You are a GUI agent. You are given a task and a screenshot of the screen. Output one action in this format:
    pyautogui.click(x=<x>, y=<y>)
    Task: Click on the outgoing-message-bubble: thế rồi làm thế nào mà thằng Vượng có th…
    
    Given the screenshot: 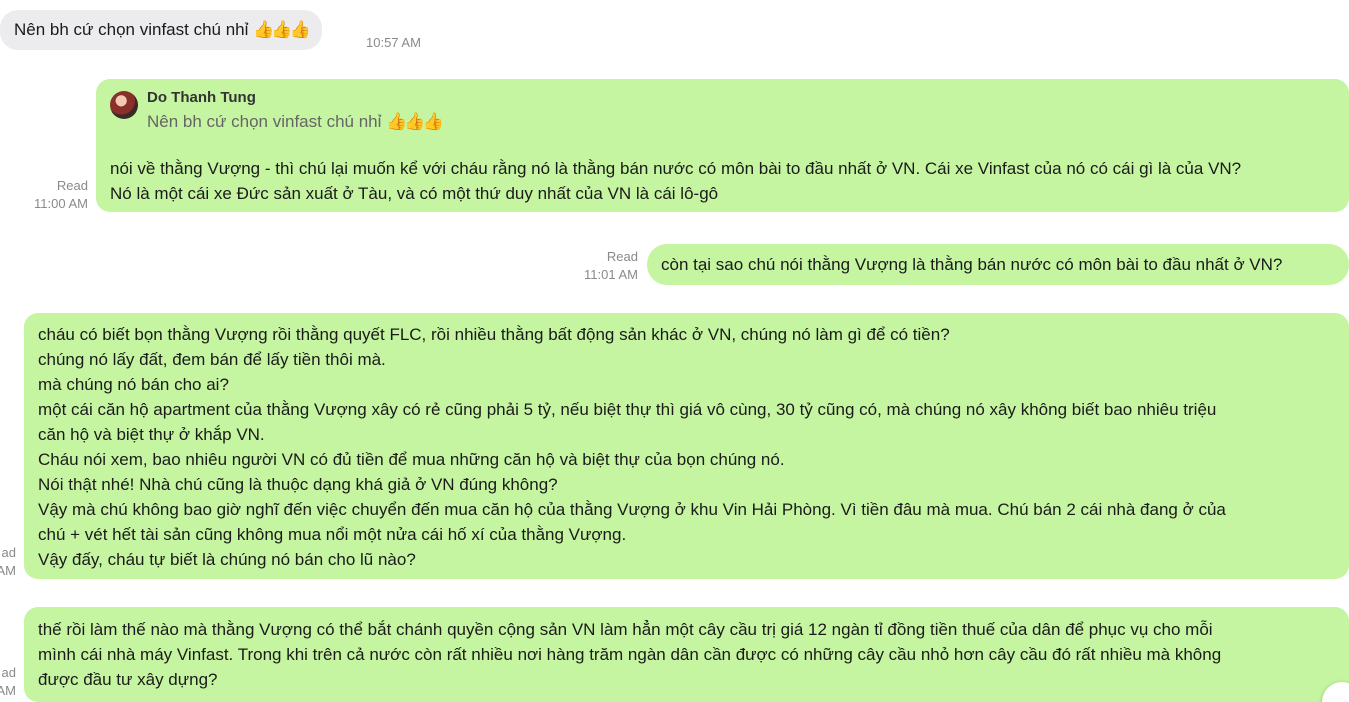 What is the action you would take?
    pyautogui.click(x=686, y=654)
    